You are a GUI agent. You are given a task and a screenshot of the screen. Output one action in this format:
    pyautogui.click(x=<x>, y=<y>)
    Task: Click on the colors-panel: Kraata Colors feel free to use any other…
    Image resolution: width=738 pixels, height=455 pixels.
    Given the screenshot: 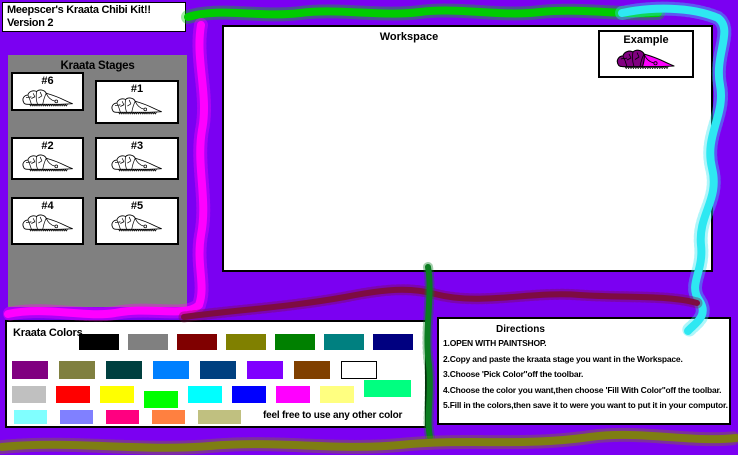 What is the action you would take?
    pyautogui.click(x=216, y=374)
    